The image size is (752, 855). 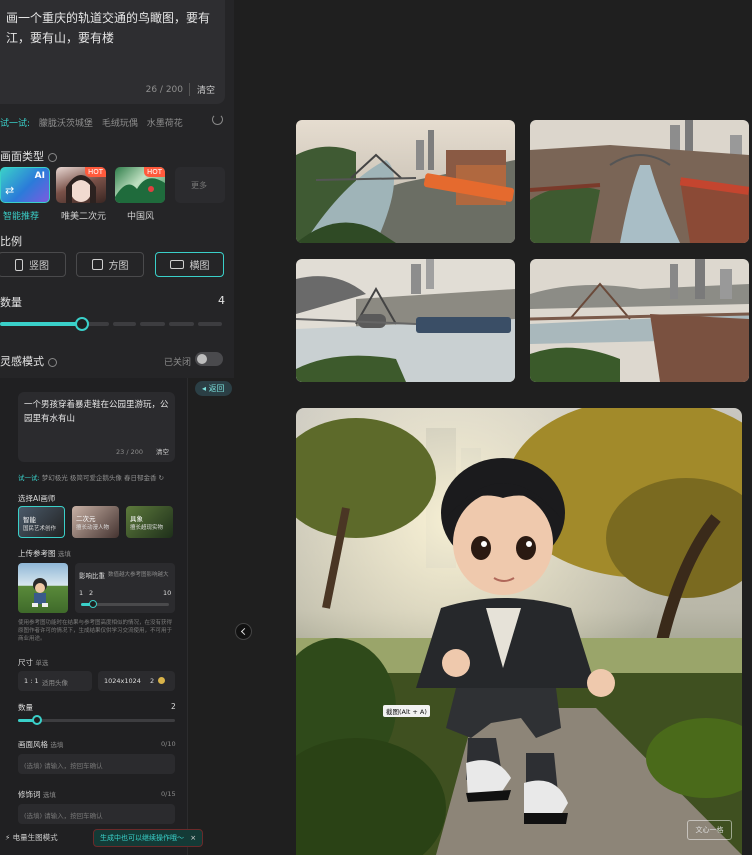 I want to click on watermark: 文心一格, so click(x=709, y=830).